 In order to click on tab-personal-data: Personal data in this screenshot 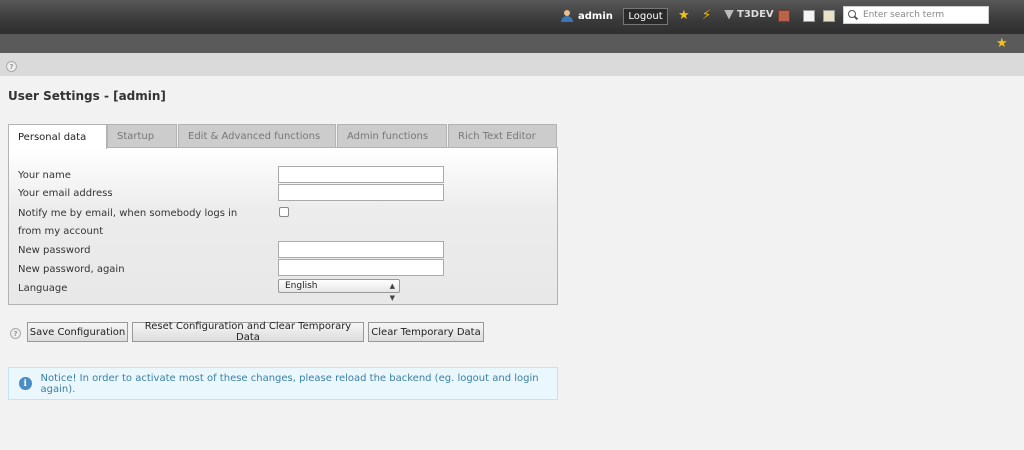, I will do `click(57, 136)`.